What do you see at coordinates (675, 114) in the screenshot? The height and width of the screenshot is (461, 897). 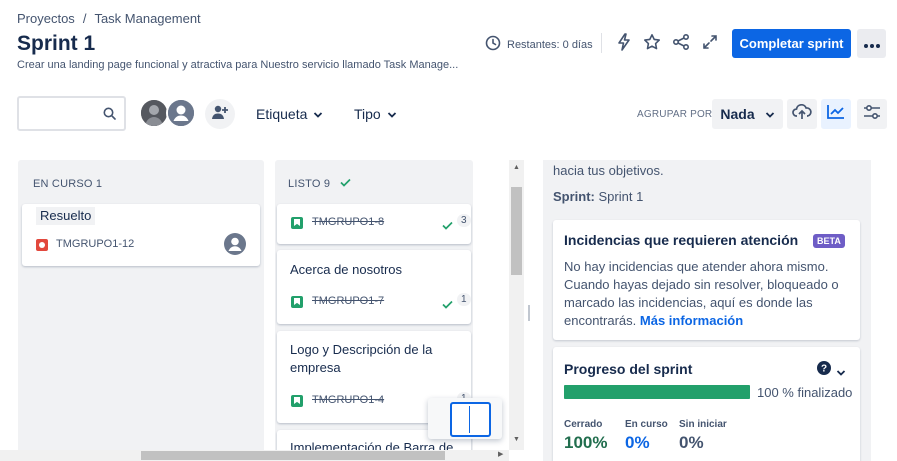 I see `group-by-label: AGRUPAR POR` at bounding box center [675, 114].